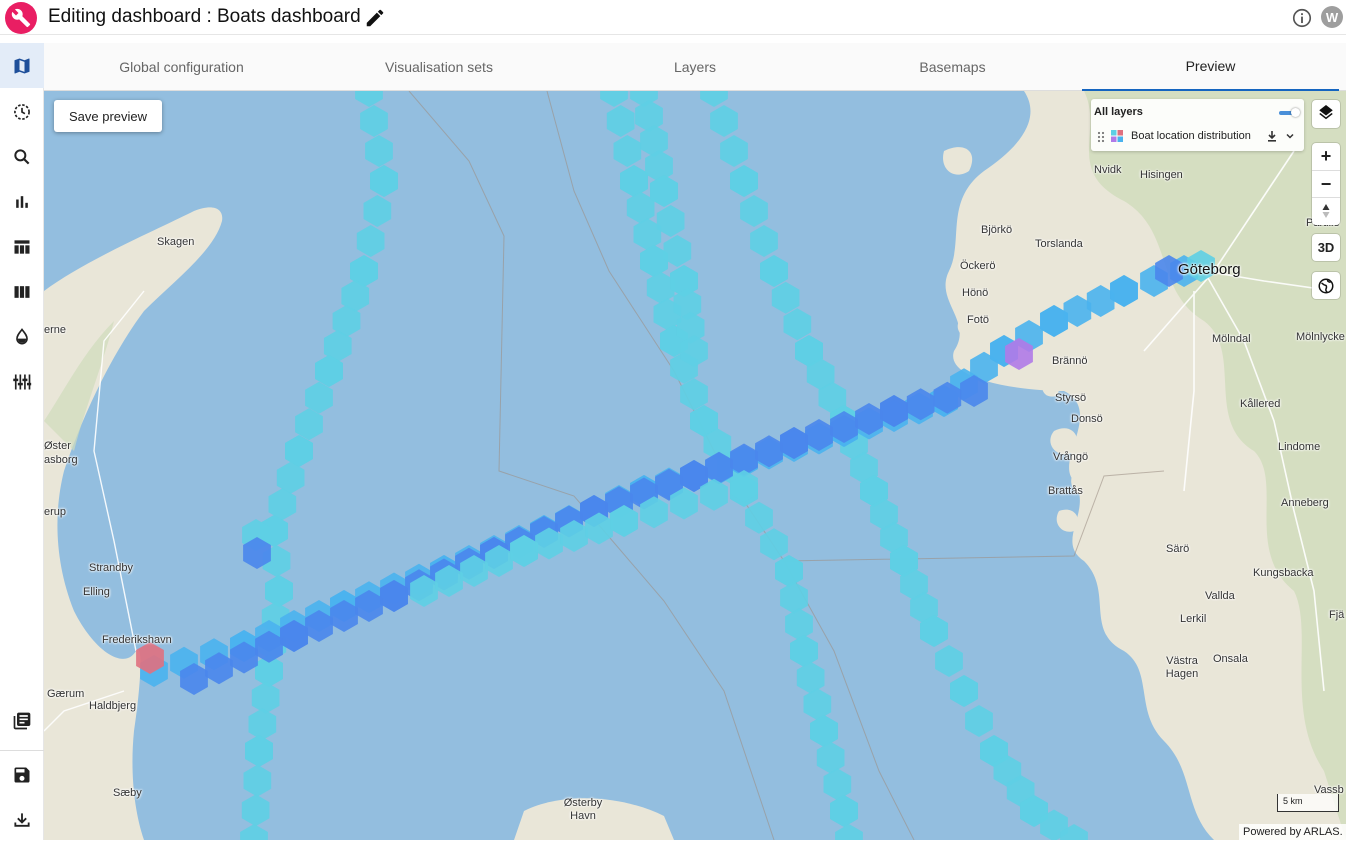 This screenshot has width=1346, height=842. I want to click on table-icon, so click(22, 246).